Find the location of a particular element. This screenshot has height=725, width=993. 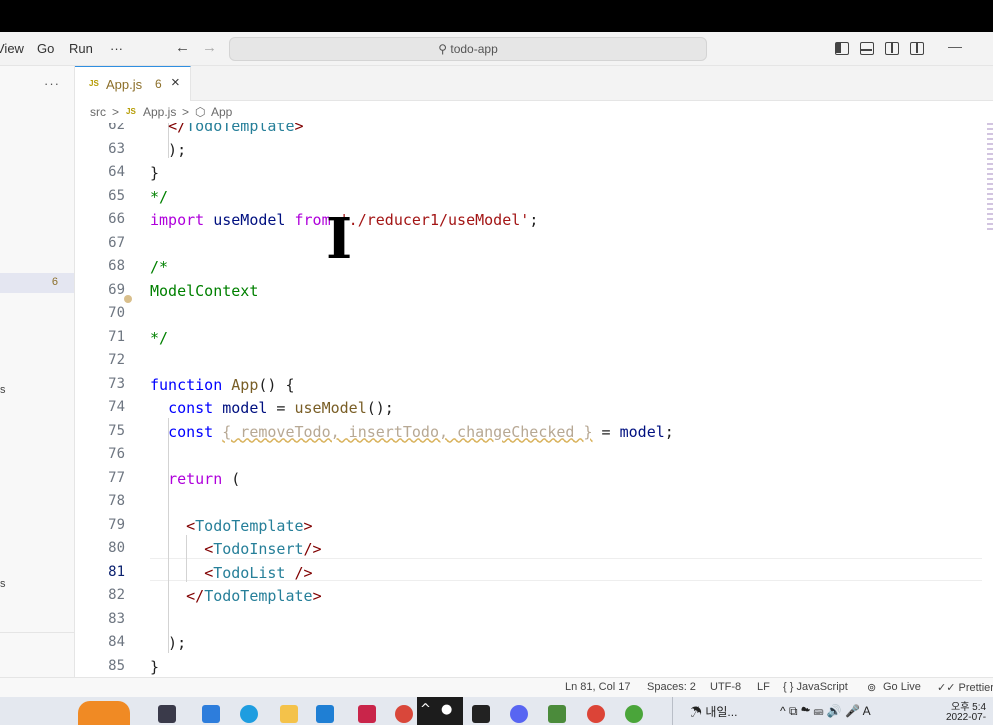

menu-go: Go is located at coordinates (45, 48).